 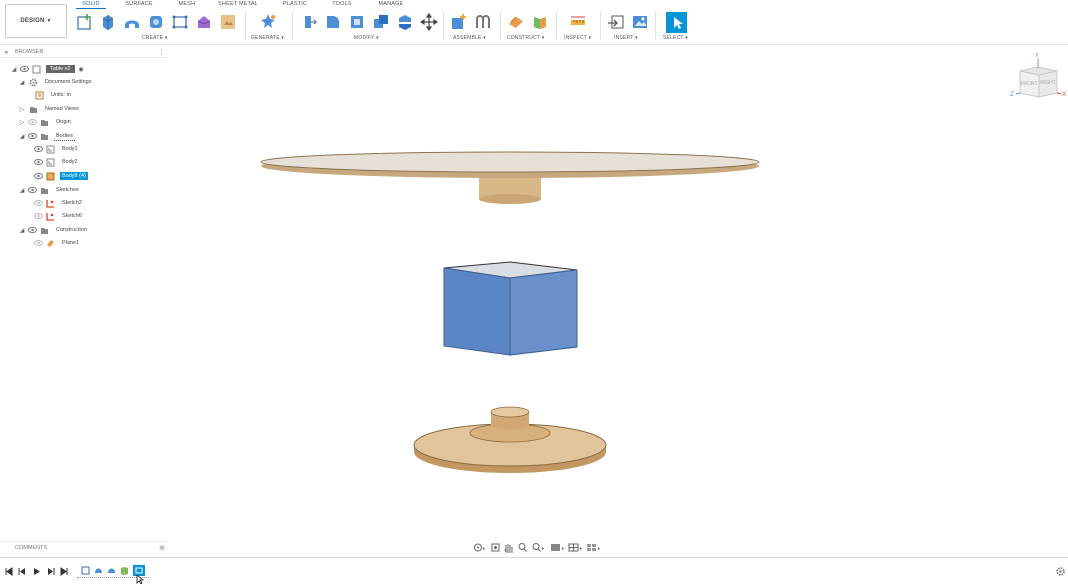 What do you see at coordinates (525, 38) in the screenshot?
I see `construct-group-label: CONSTRUCT ▾` at bounding box center [525, 38].